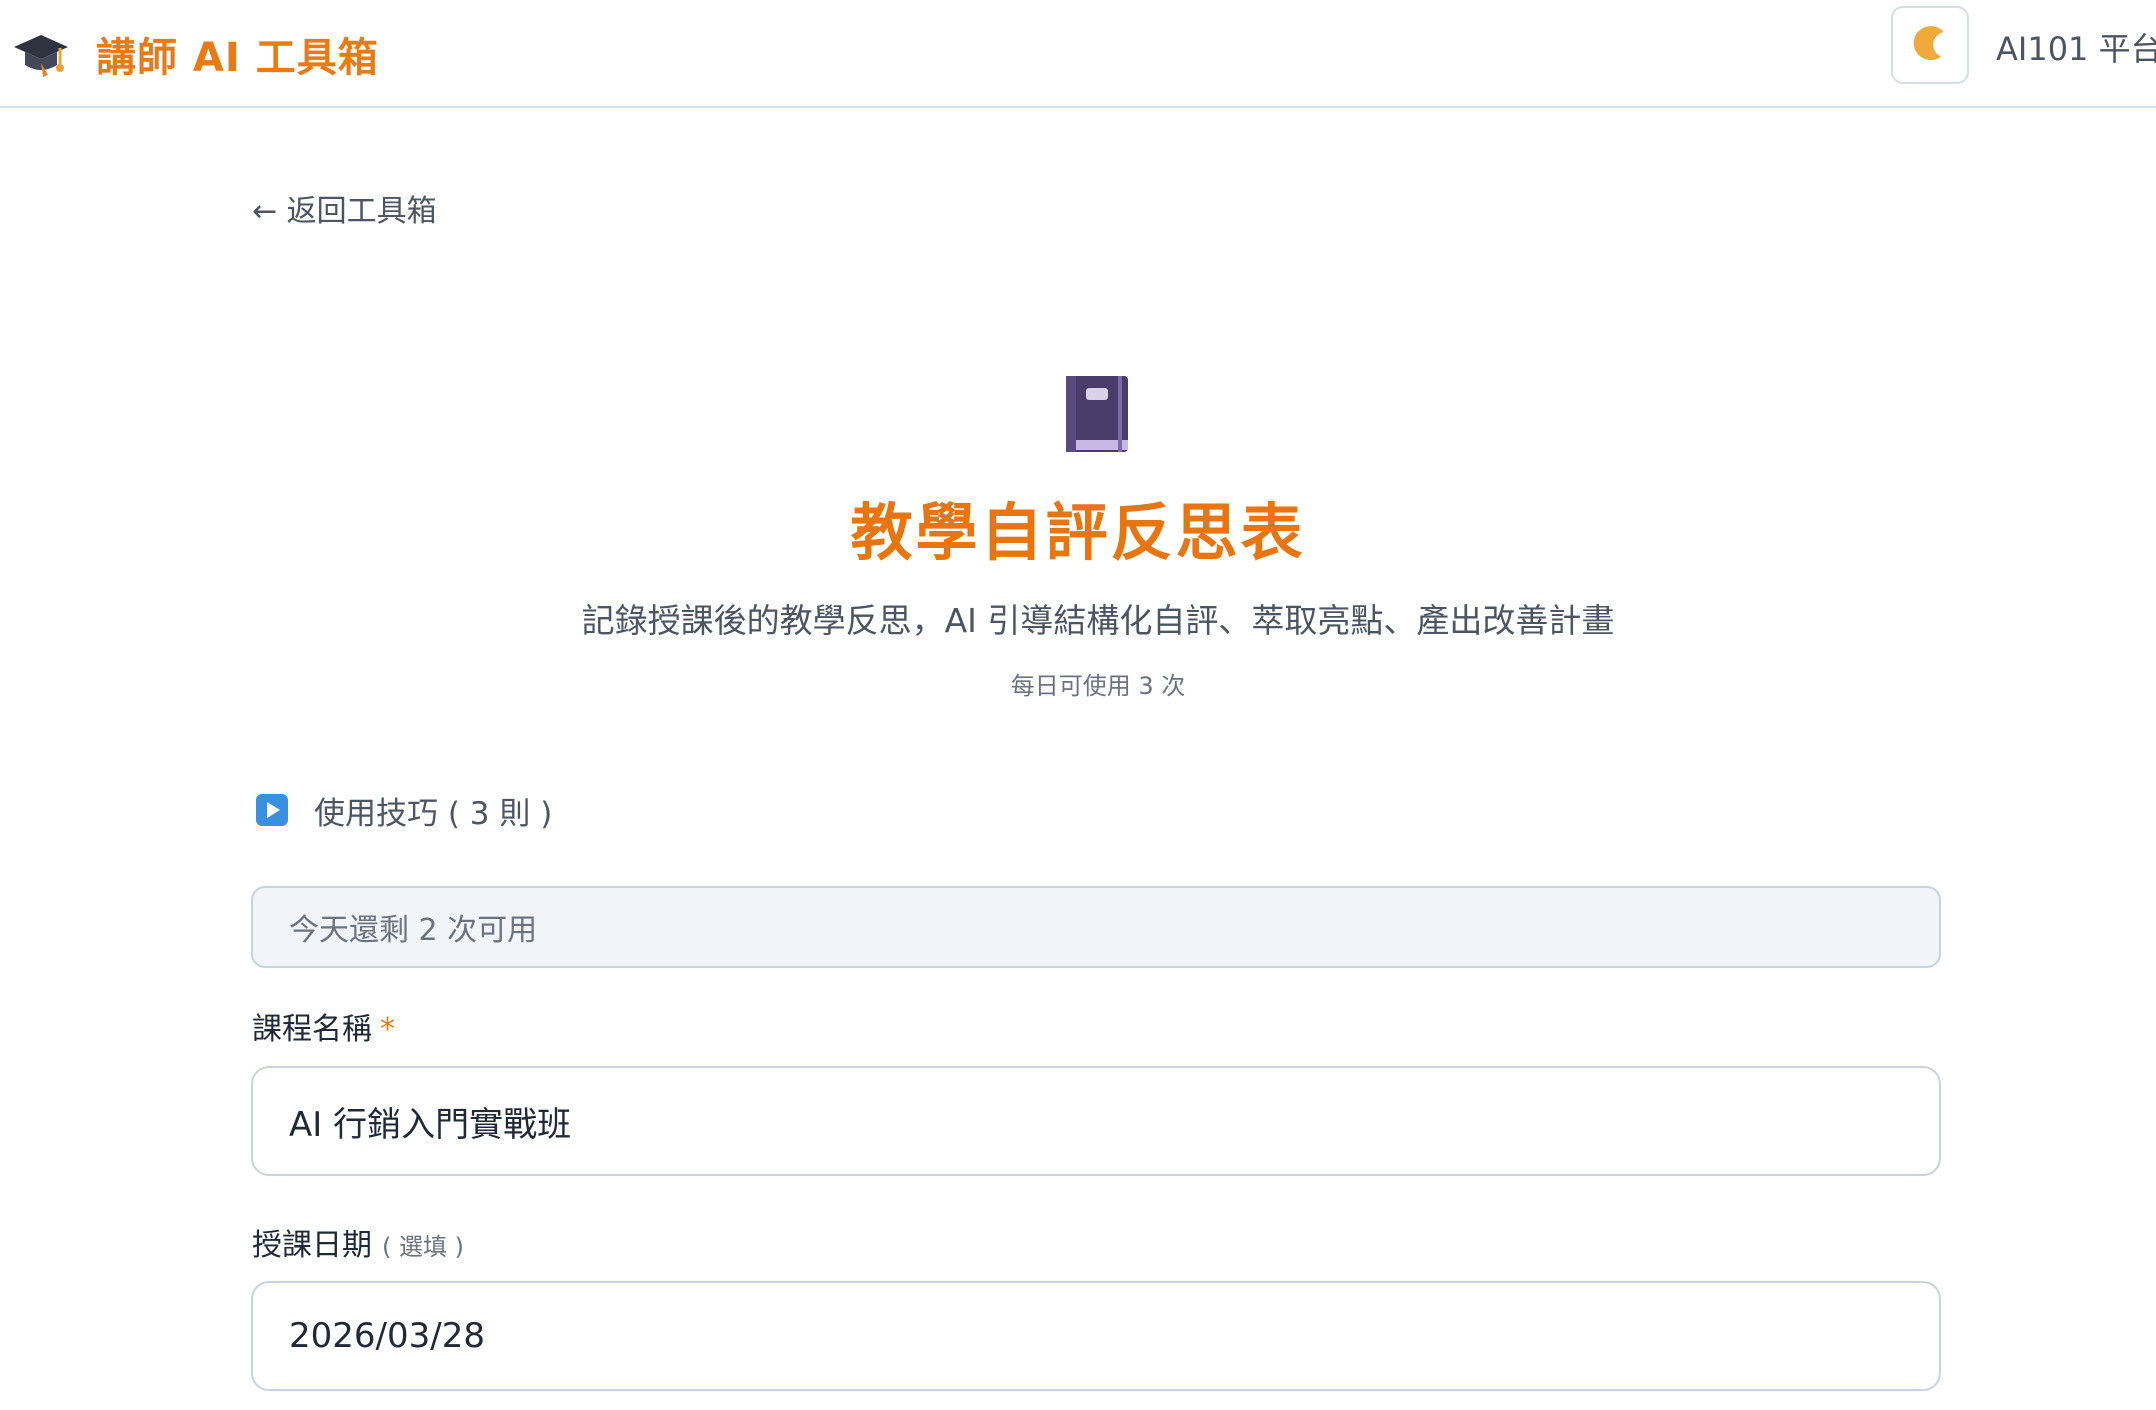 This screenshot has width=2156, height=1410. Describe the element at coordinates (387, 1029) in the screenshot. I see `required-mark: *` at that location.